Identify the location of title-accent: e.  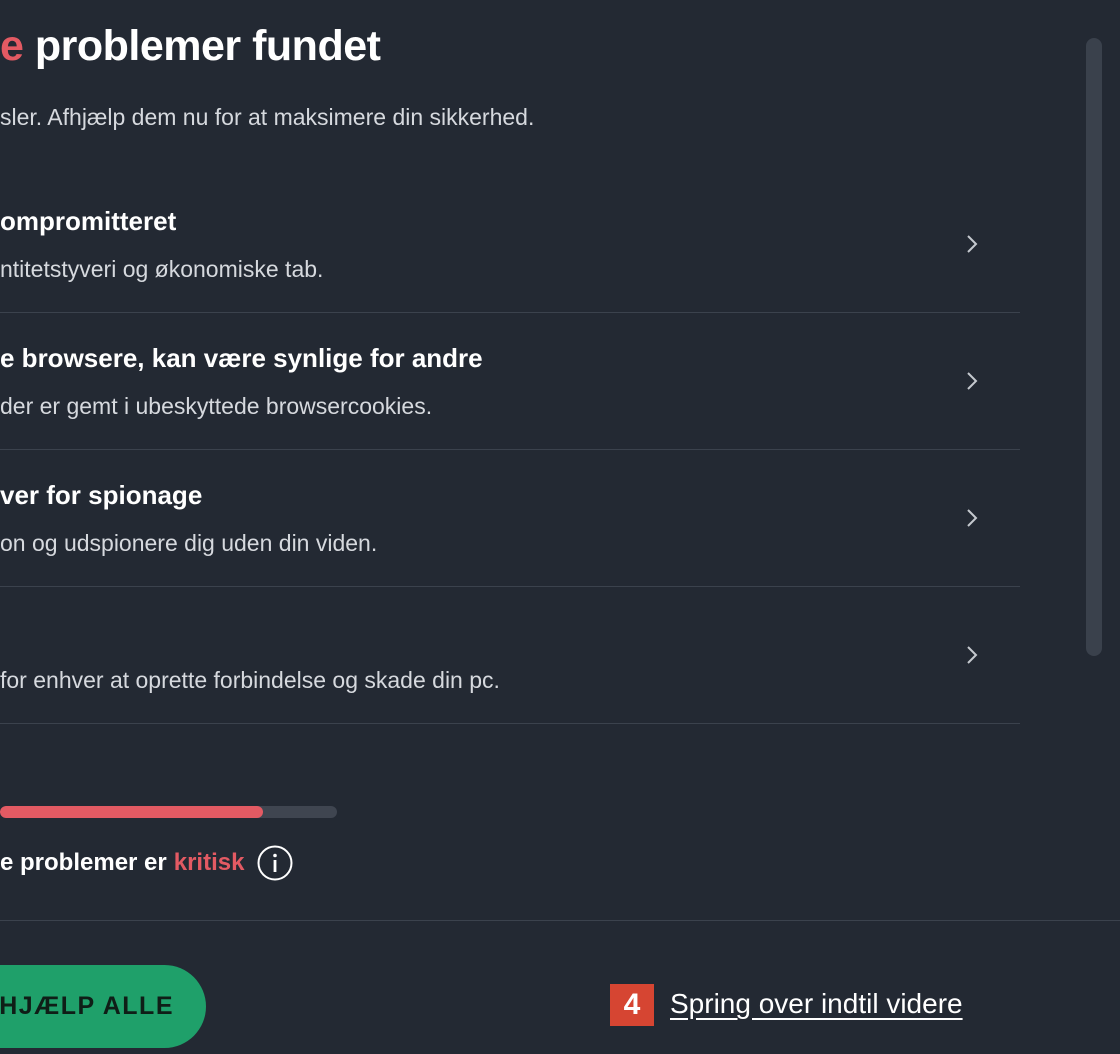
(12, 46).